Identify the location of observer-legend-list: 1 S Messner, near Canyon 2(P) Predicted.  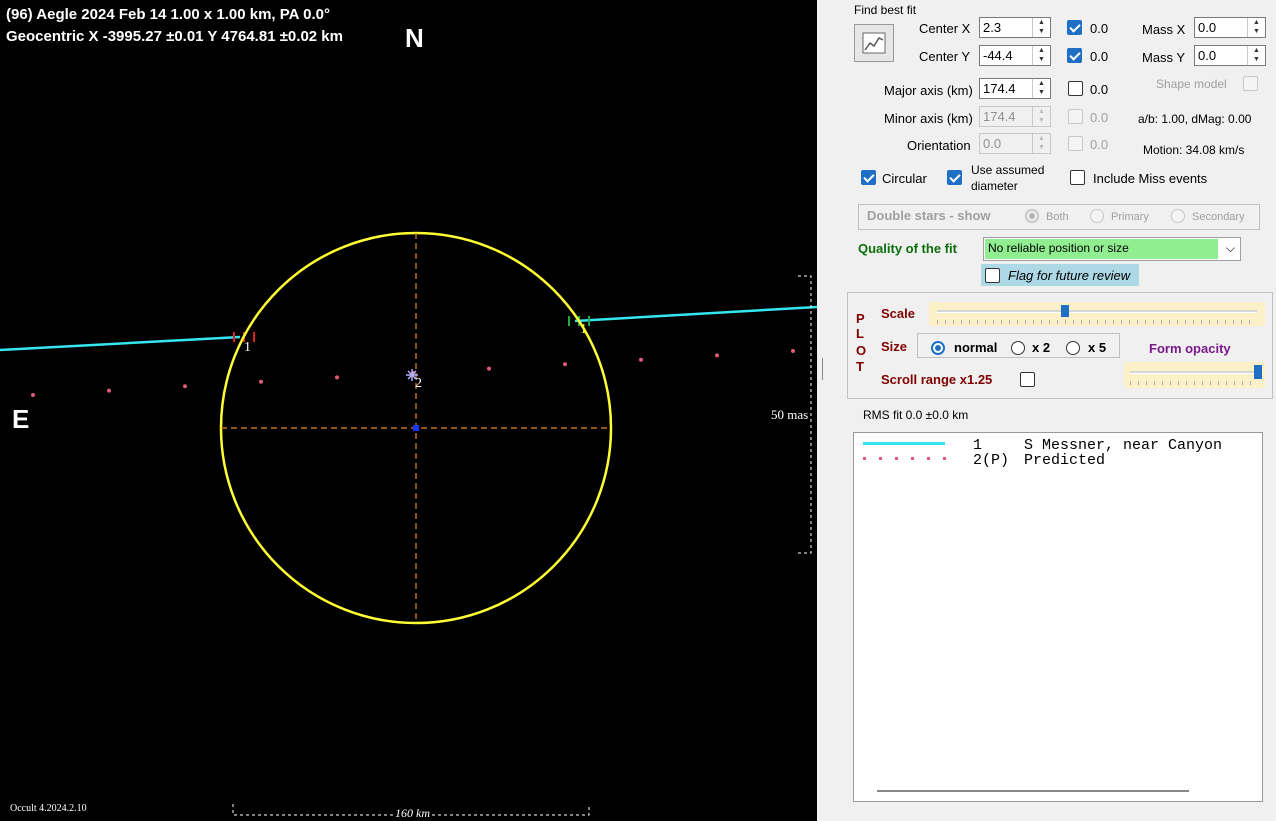
(1058, 617).